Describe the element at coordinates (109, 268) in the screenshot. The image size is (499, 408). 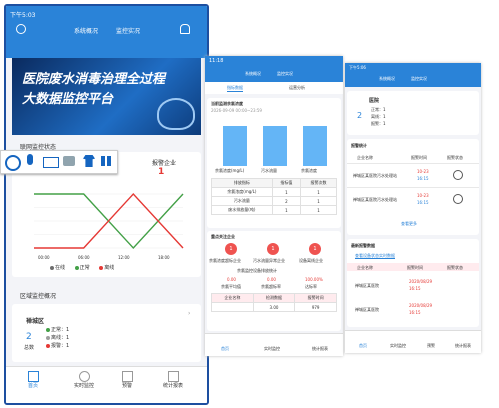
I see `legend-offline: 离线` at that location.